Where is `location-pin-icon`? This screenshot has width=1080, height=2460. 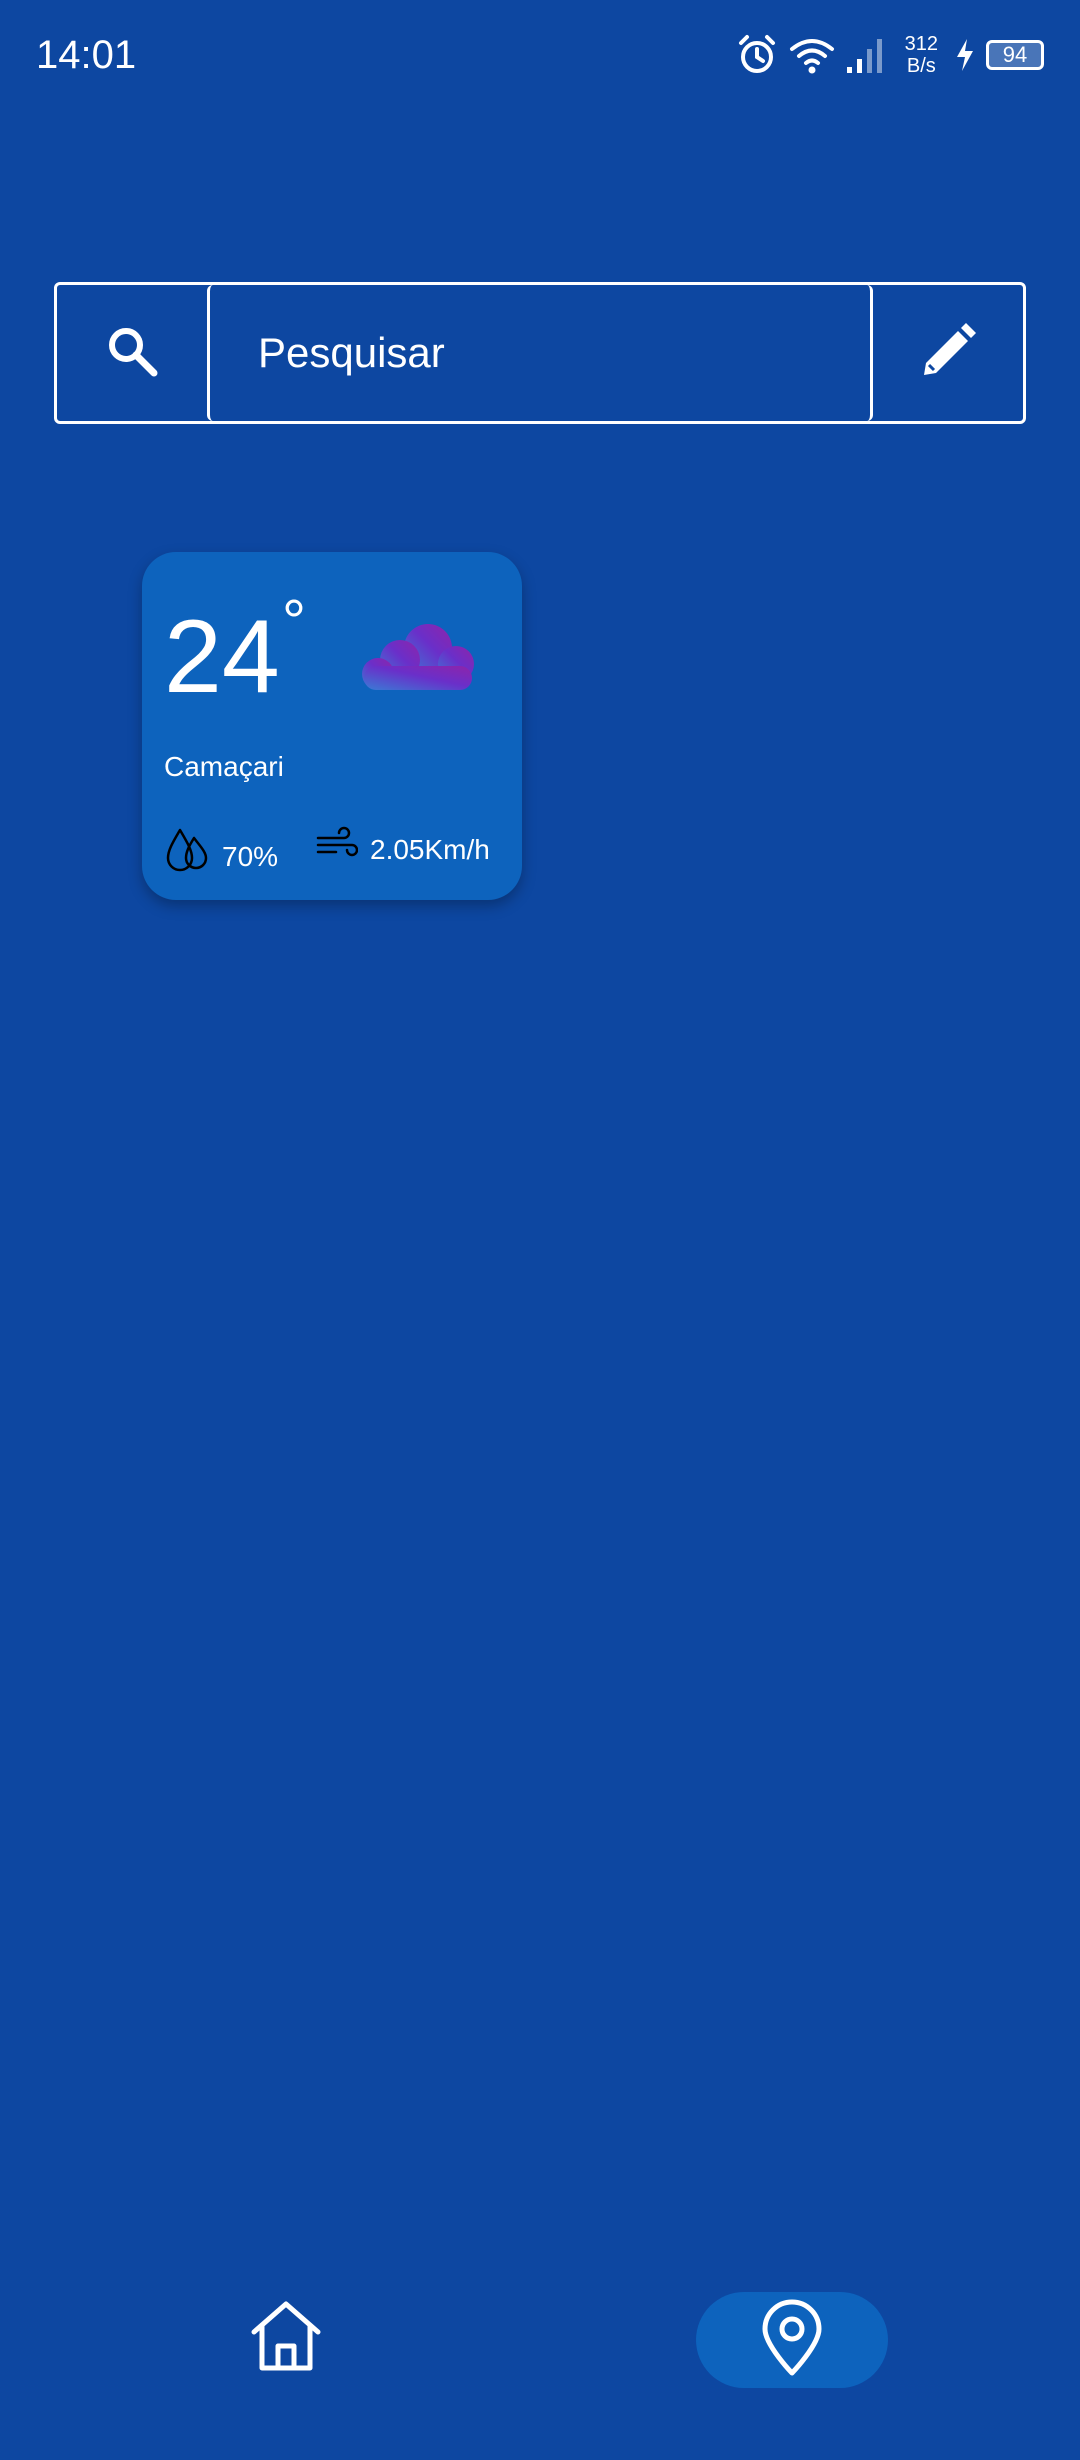 location-pin-icon is located at coordinates (792, 2340).